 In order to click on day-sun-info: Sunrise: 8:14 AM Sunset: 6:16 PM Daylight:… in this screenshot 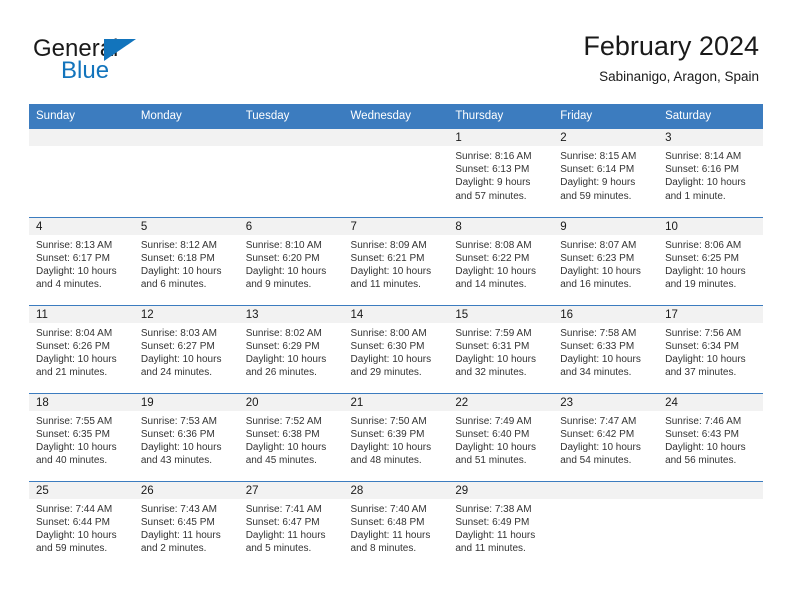, I will do `click(710, 174)`.